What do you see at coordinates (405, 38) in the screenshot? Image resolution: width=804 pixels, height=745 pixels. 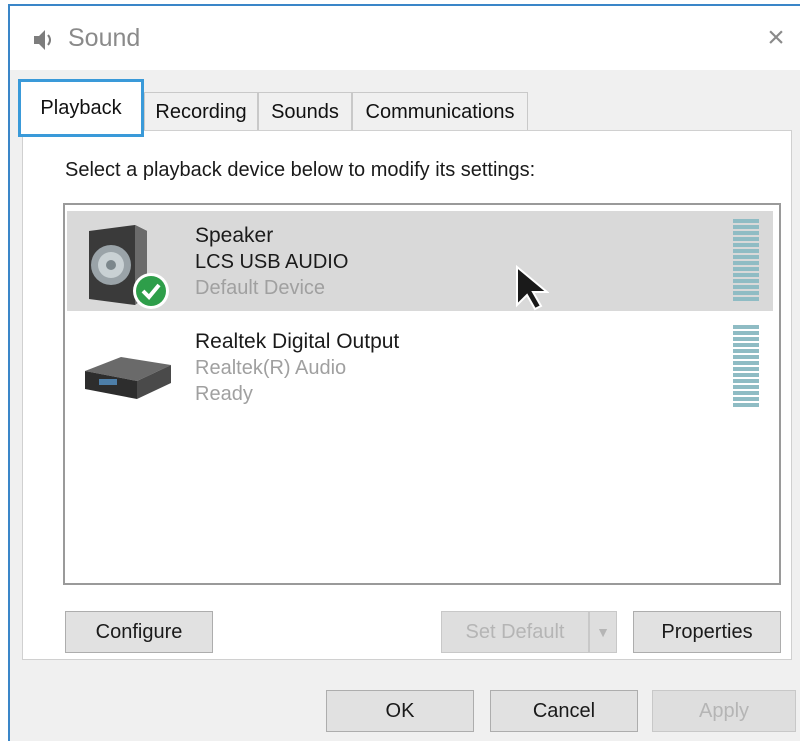 I see `title-bar: Sound ×` at bounding box center [405, 38].